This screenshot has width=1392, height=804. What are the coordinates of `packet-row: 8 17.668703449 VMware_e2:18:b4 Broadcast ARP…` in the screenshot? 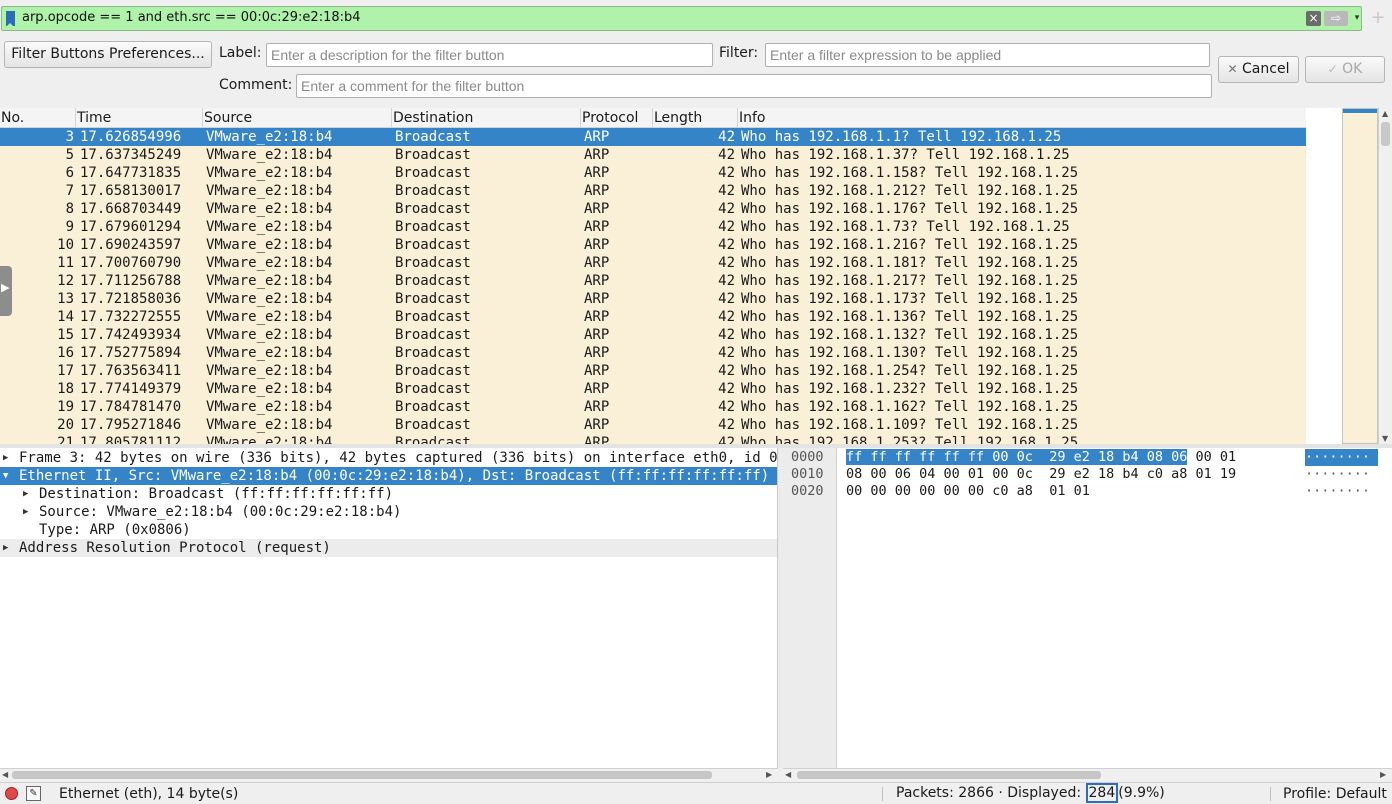 It's located at (653, 209).